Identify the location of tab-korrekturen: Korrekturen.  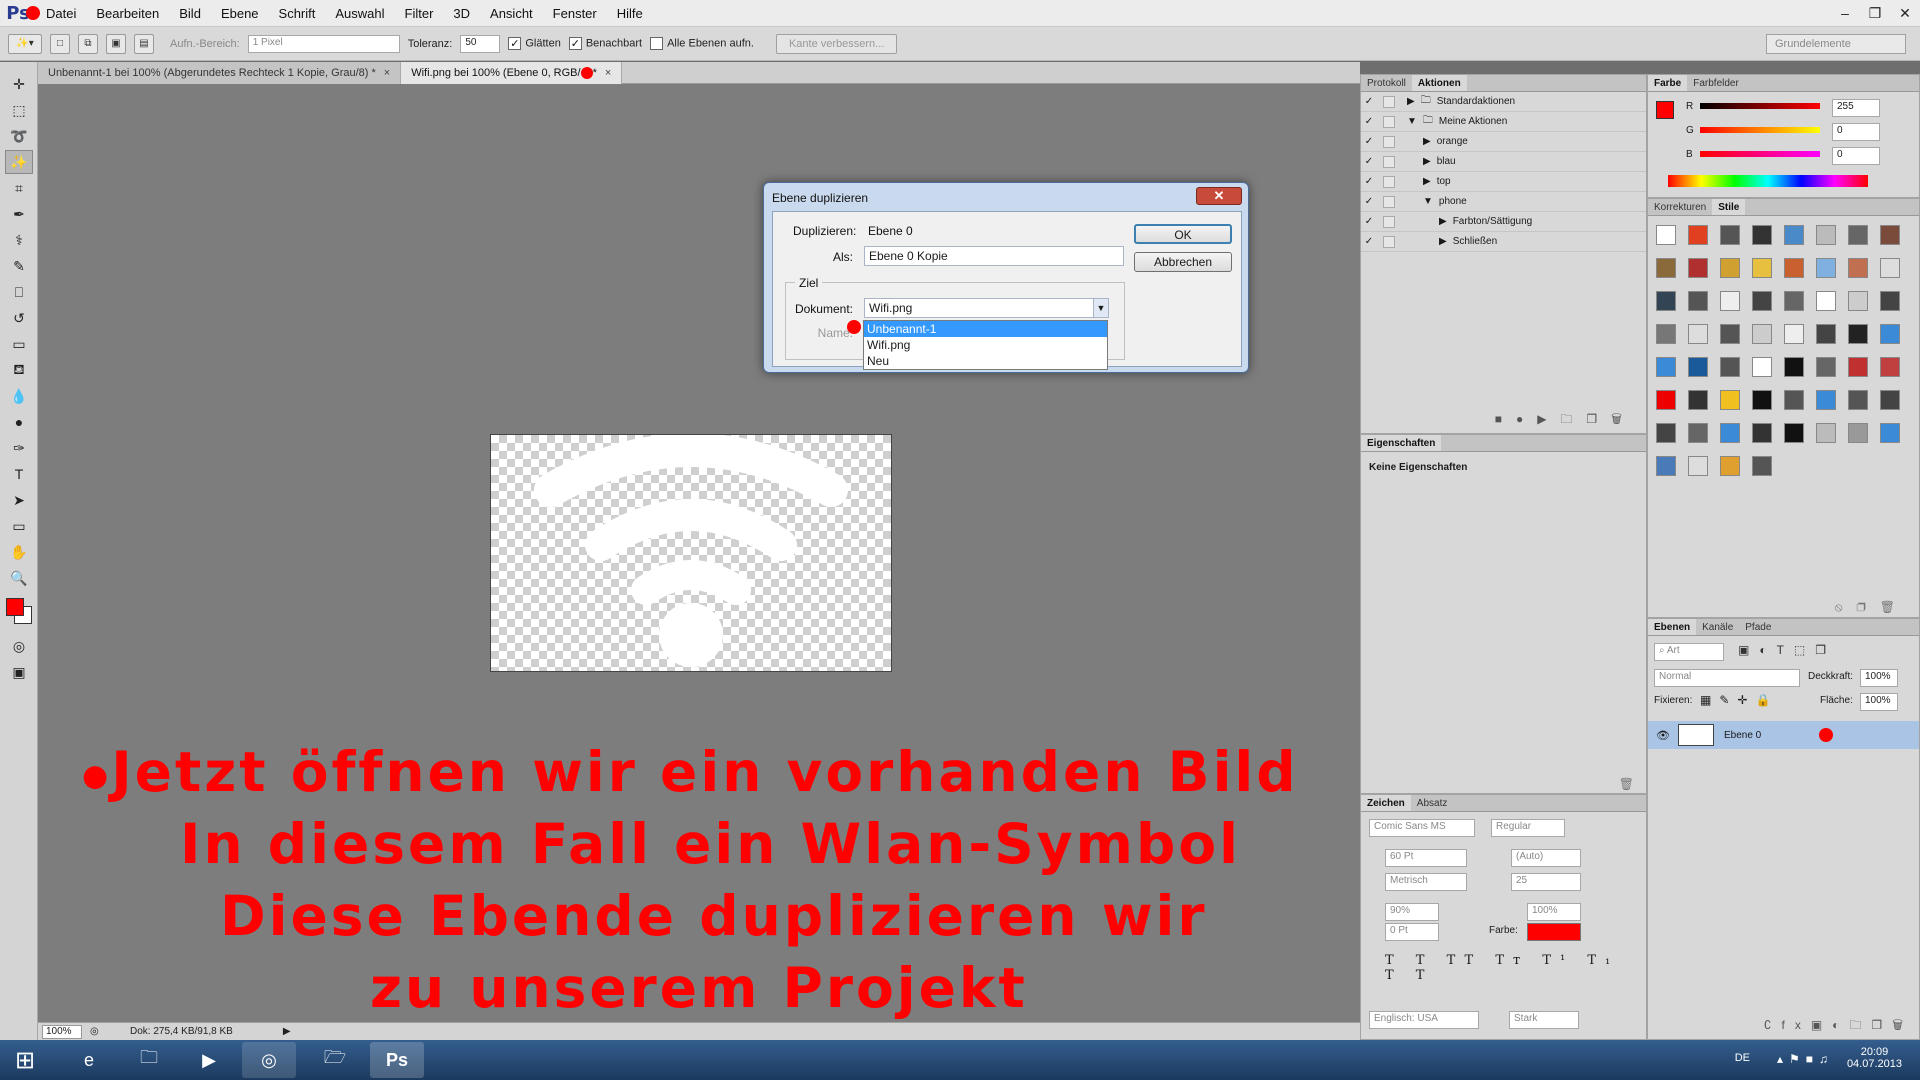
(1680, 207).